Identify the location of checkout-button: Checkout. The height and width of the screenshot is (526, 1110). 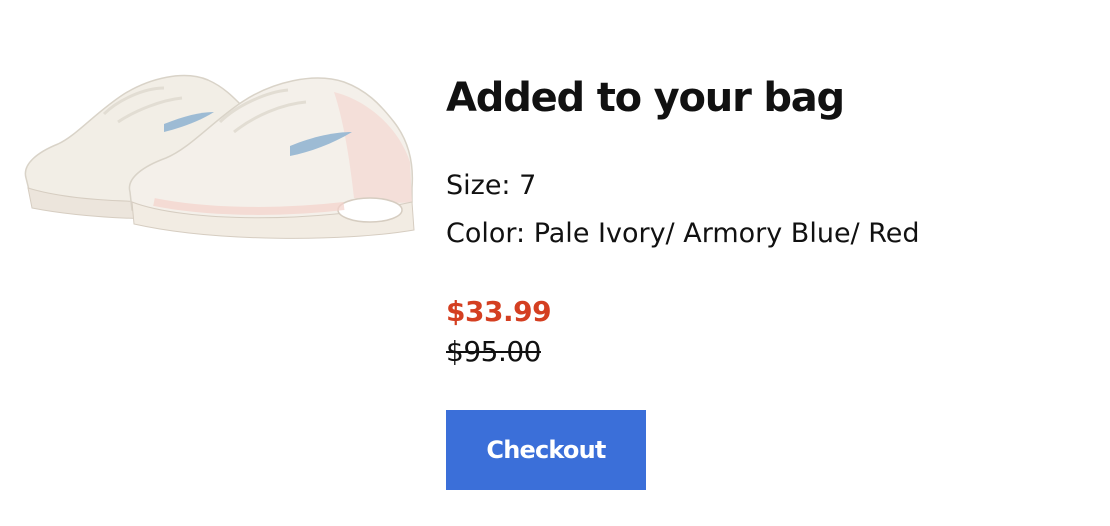
(546, 450).